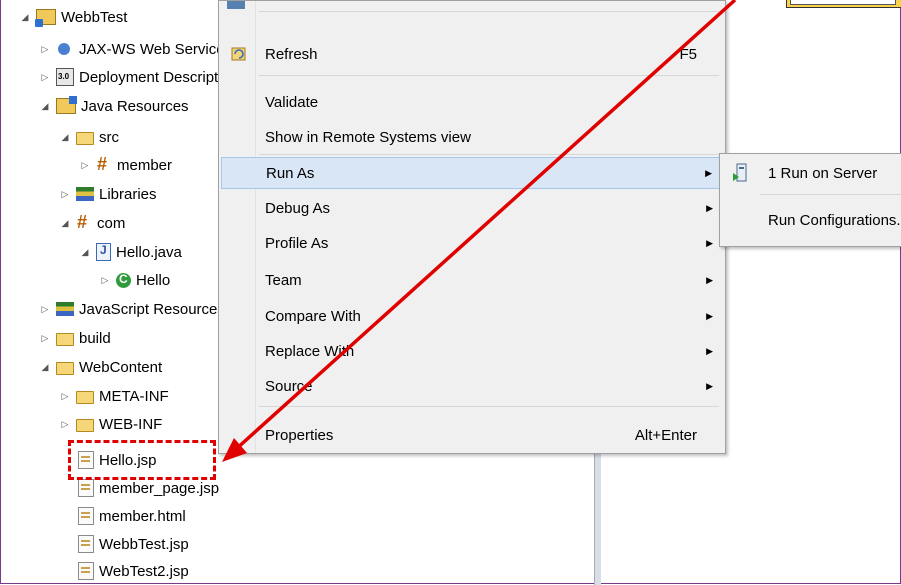  Describe the element at coordinates (109, 137) in the screenshot. I see `tree-item-label: src` at that location.